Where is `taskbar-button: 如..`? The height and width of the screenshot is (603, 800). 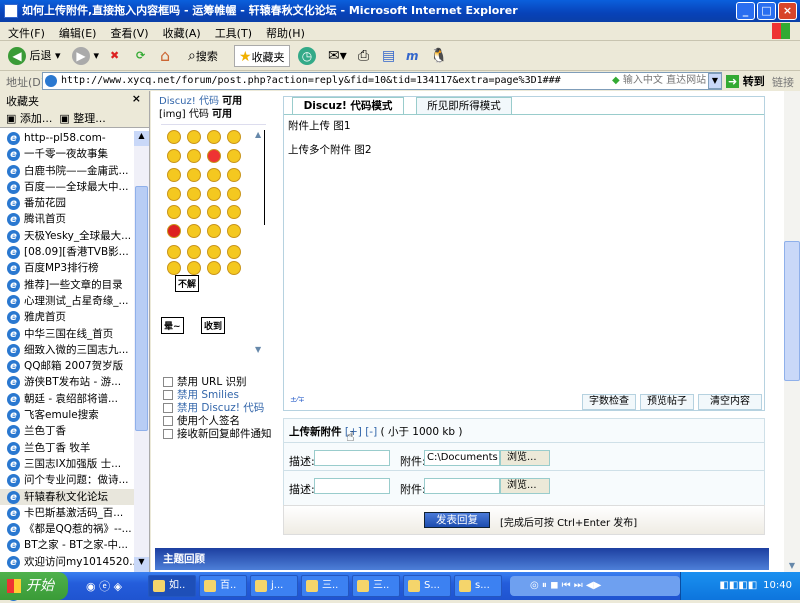
taskbar-button: 如.. is located at coordinates (172, 586).